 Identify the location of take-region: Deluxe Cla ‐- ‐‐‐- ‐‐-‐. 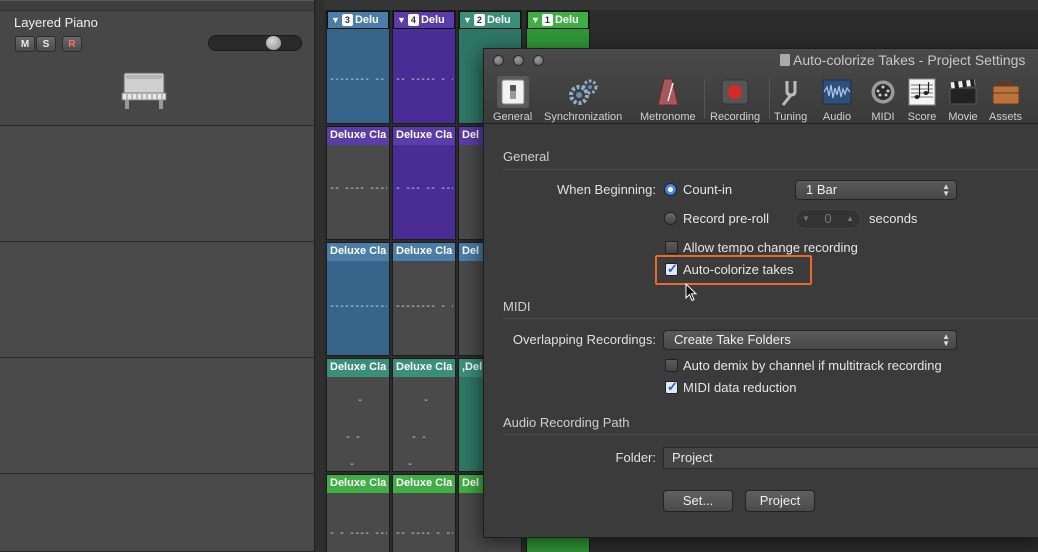
(358, 183).